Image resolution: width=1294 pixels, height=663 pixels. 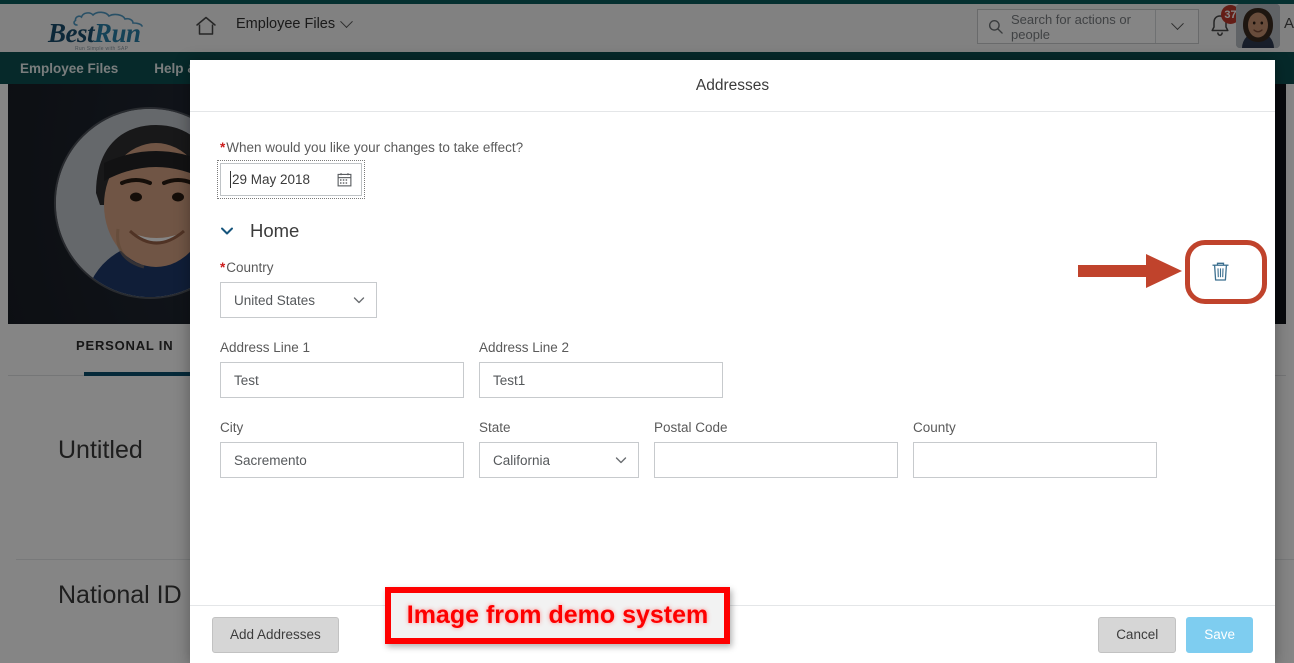 What do you see at coordinates (732, 267) in the screenshot?
I see `country-label: *Country` at bounding box center [732, 267].